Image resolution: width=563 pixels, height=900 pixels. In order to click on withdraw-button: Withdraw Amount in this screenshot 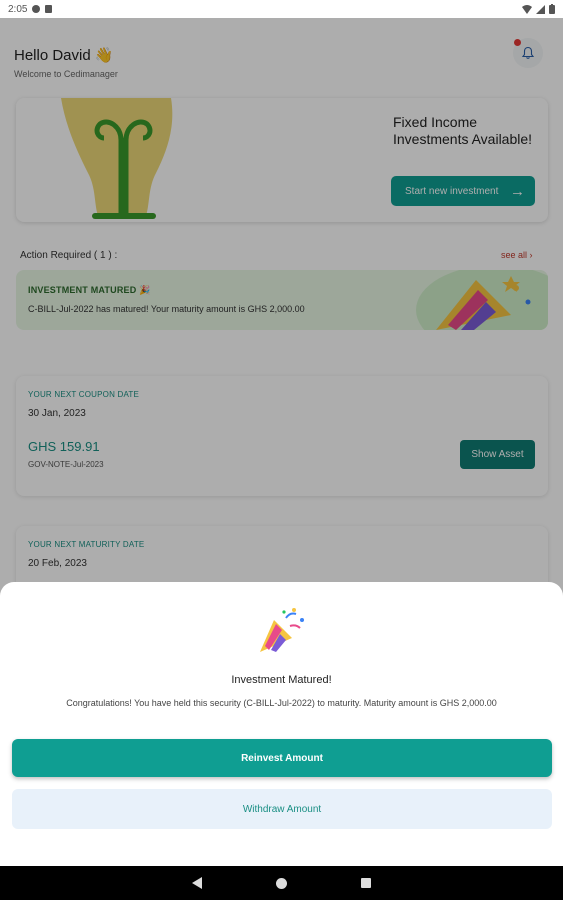, I will do `click(282, 809)`.